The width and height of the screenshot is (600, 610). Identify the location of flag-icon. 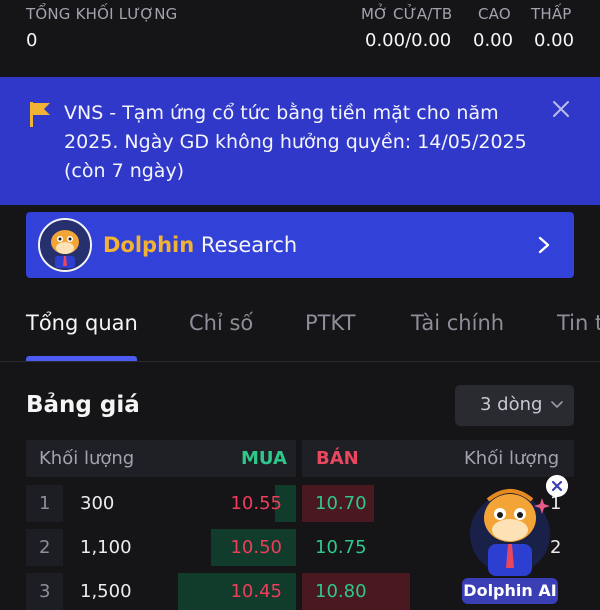
(40, 114).